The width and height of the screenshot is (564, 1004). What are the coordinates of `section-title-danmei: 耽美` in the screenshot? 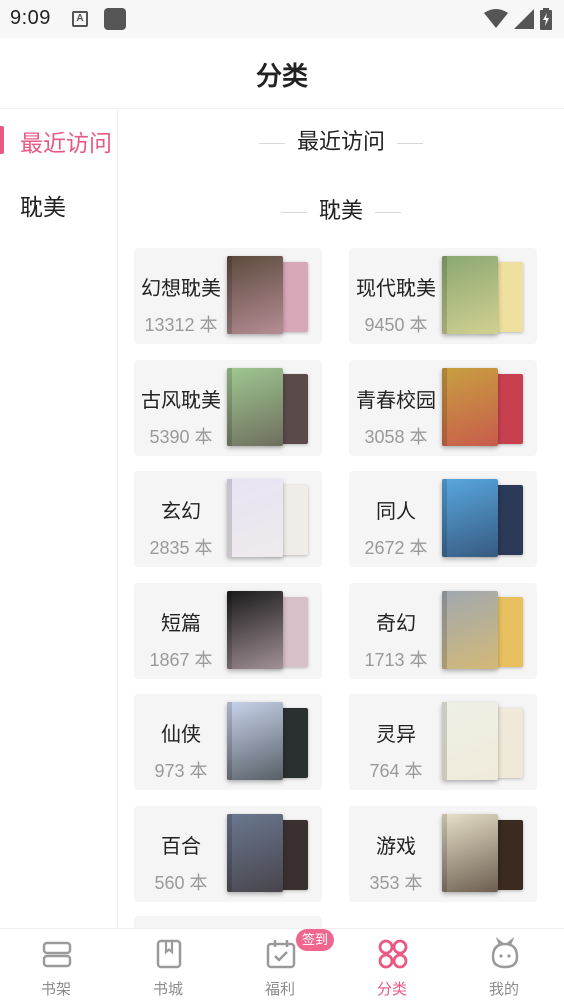 It's located at (341, 209).